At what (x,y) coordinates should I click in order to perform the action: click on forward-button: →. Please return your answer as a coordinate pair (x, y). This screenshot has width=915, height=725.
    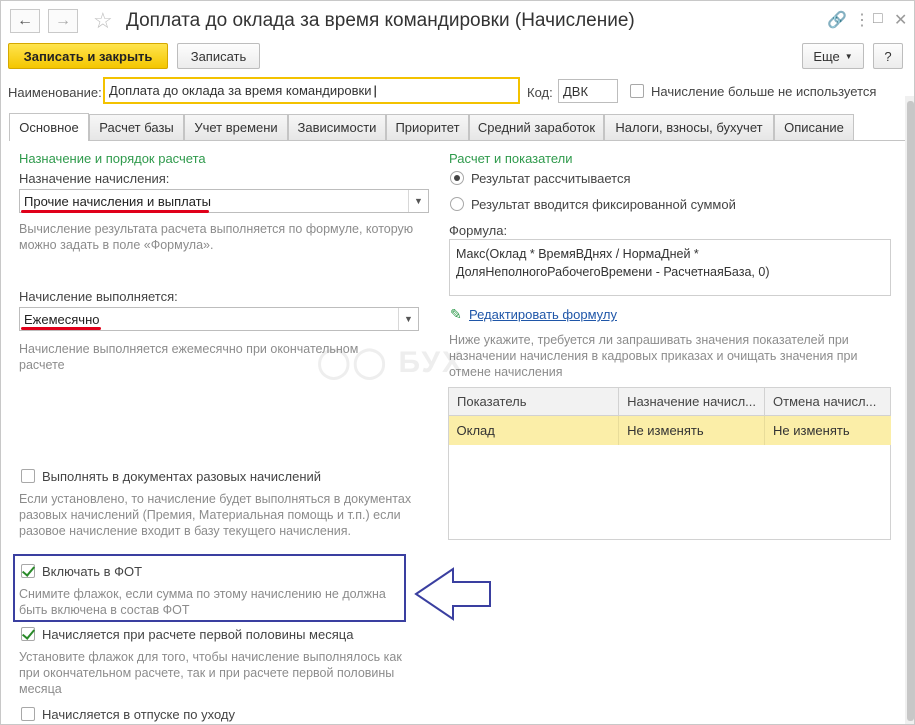
    Looking at the image, I should click on (63, 21).